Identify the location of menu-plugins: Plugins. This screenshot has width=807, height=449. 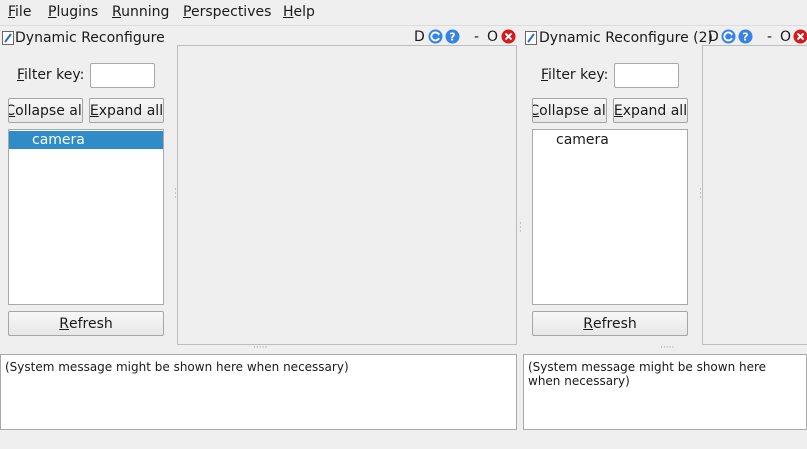
(73, 12).